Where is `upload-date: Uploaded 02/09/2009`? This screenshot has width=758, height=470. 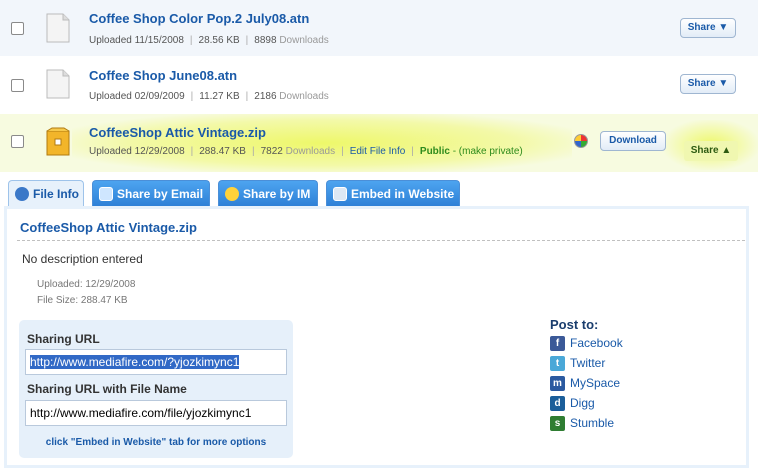
upload-date: Uploaded 02/09/2009 is located at coordinates (137, 96).